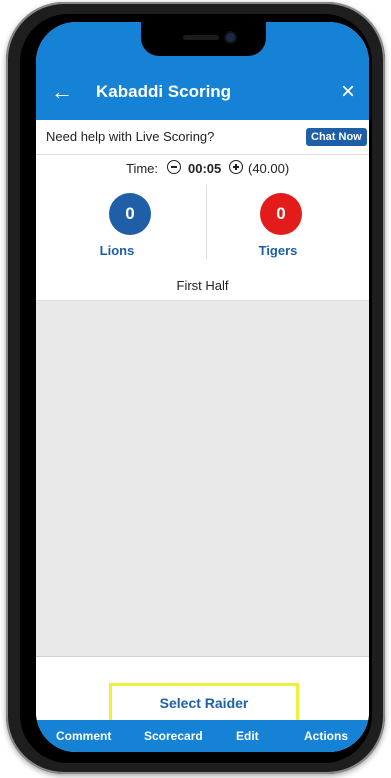 The width and height of the screenshot is (391, 778). I want to click on minus-circle-icon, so click(174, 167).